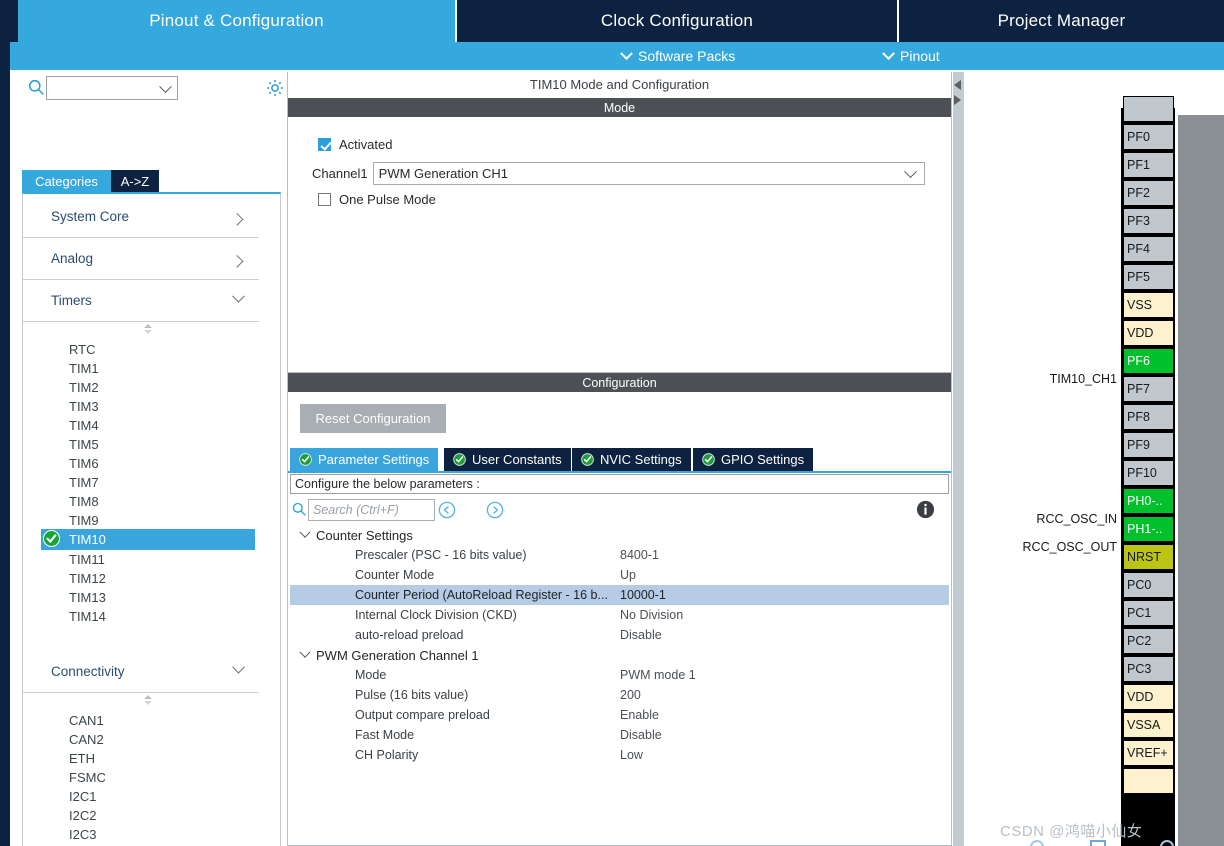 This screenshot has height=846, width=1224. Describe the element at coordinates (87, 578) in the screenshot. I see `tree-item-label: TIM12` at that location.